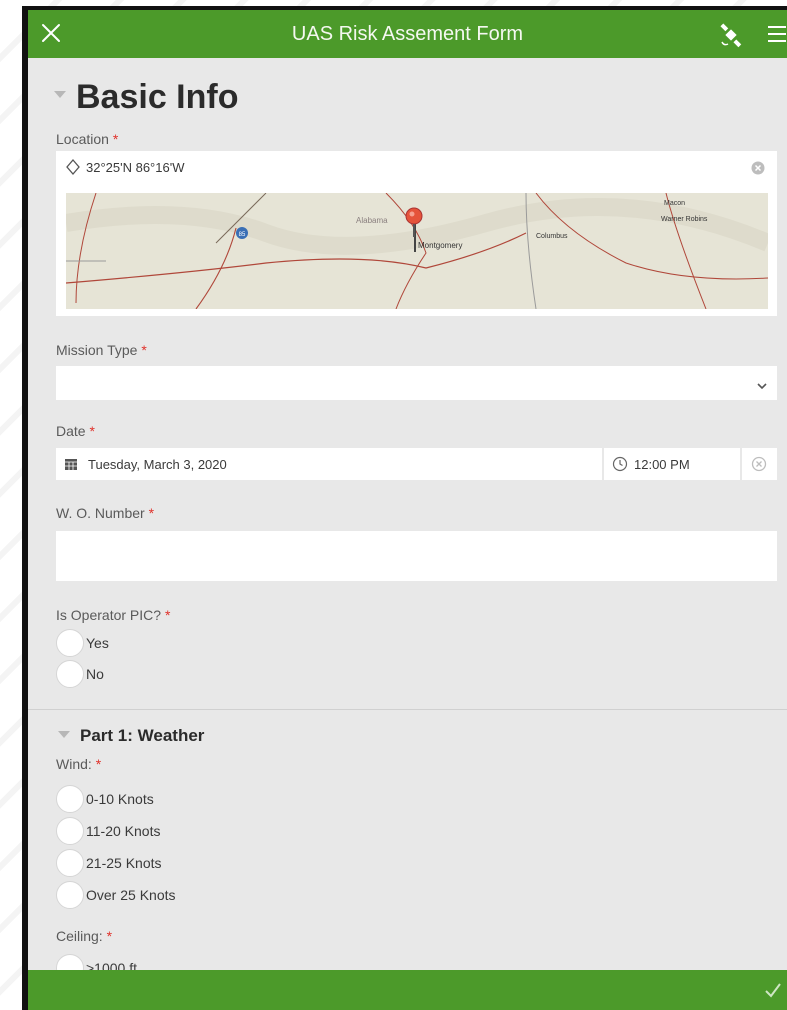 Image resolution: width=787 pixels, height=1010 pixels. Describe the element at coordinates (73, 169) in the screenshot. I see `location-pin-icon` at that location.